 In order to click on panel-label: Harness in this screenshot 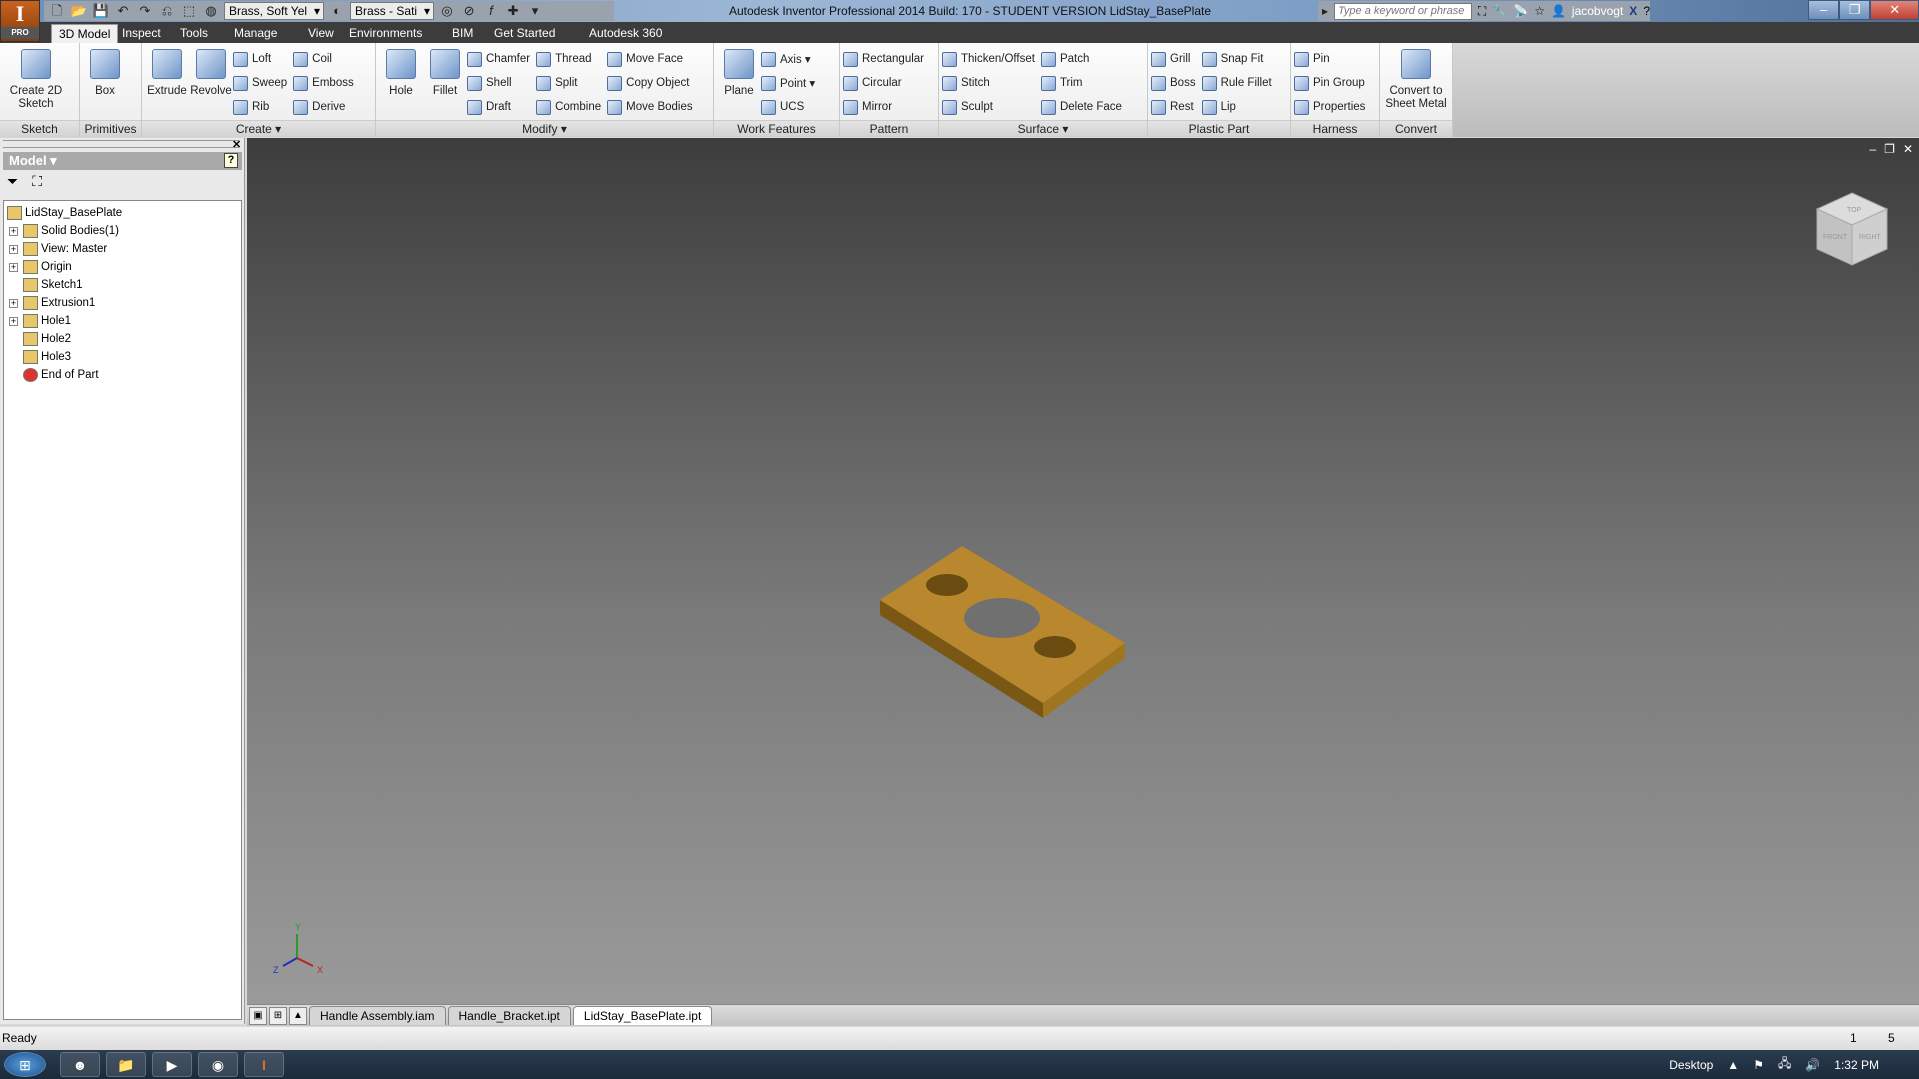, I will do `click(1335, 128)`.